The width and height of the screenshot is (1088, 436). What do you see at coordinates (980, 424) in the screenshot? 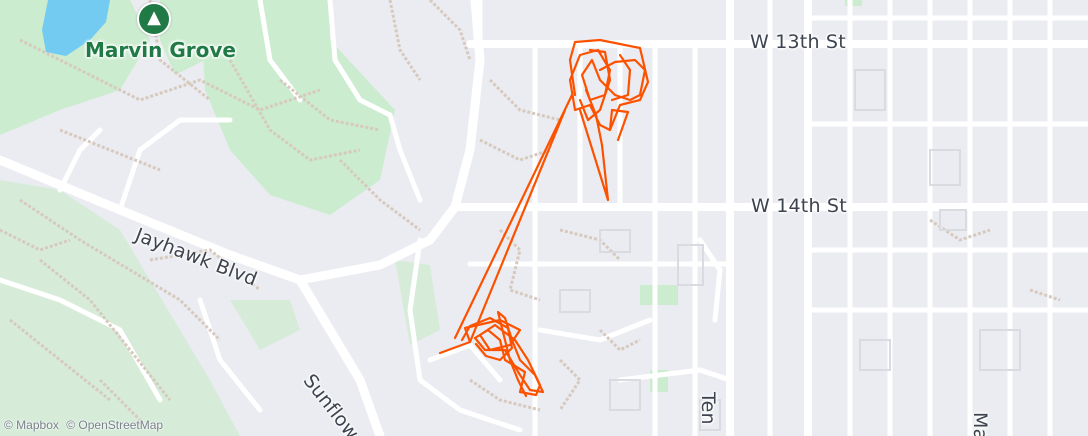
I see `street-label-massachusetts: Ma` at bounding box center [980, 424].